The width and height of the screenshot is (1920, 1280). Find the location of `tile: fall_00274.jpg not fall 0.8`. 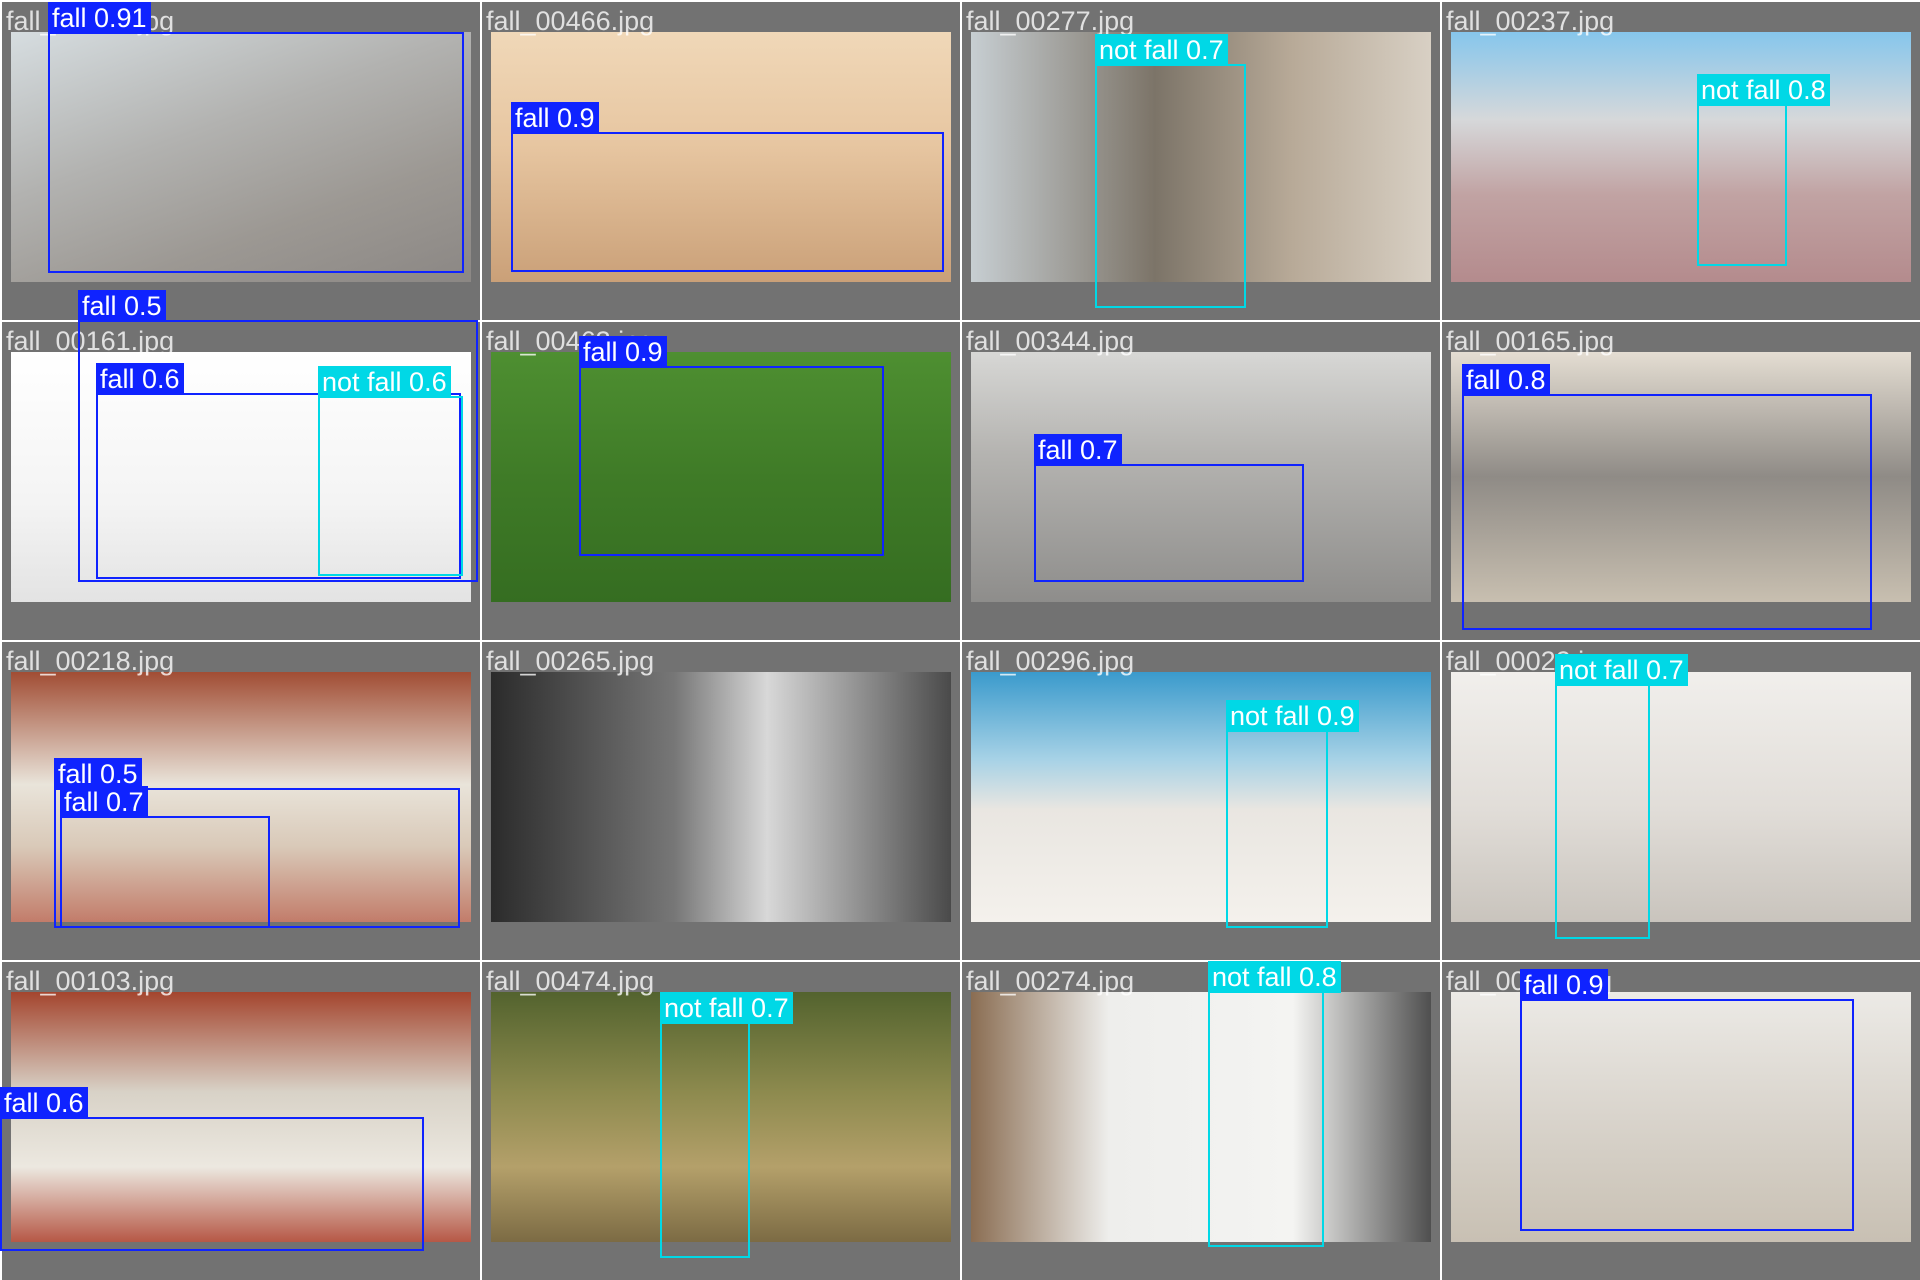

tile: fall_00274.jpg not fall 0.8 is located at coordinates (1201, 1120).